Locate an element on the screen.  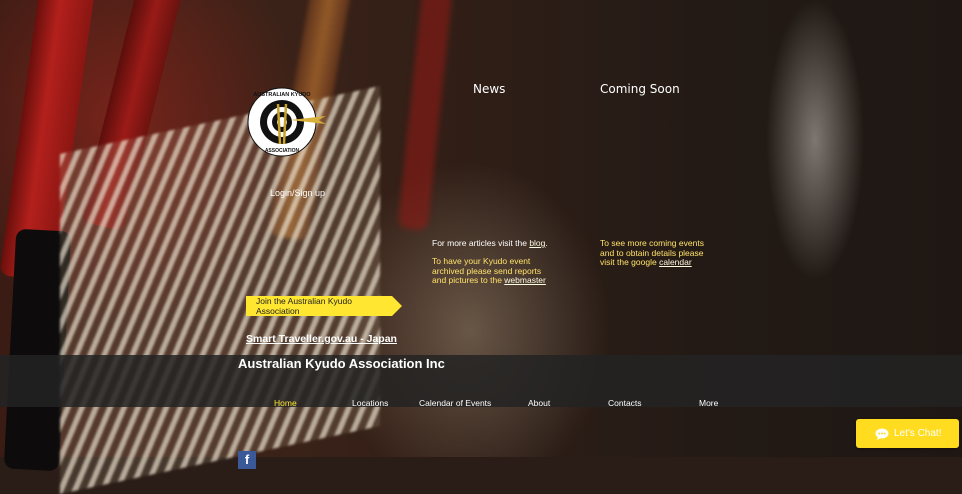
menu-home: Home is located at coordinates (285, 403).